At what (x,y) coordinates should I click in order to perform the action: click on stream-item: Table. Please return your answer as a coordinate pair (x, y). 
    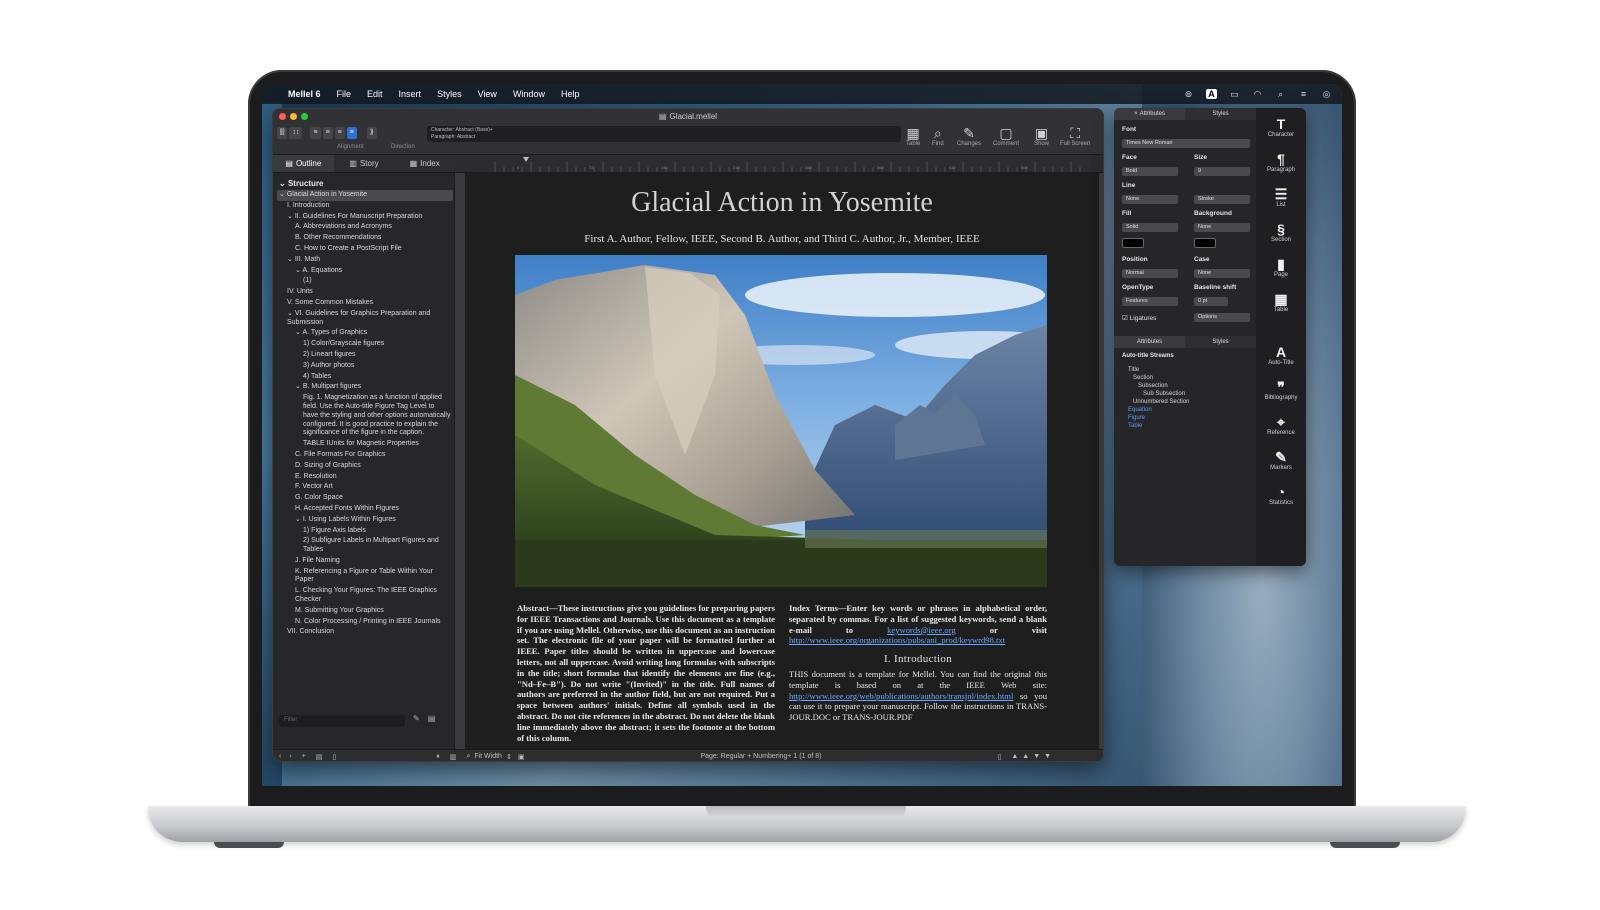
    Looking at the image, I should click on (1183, 426).